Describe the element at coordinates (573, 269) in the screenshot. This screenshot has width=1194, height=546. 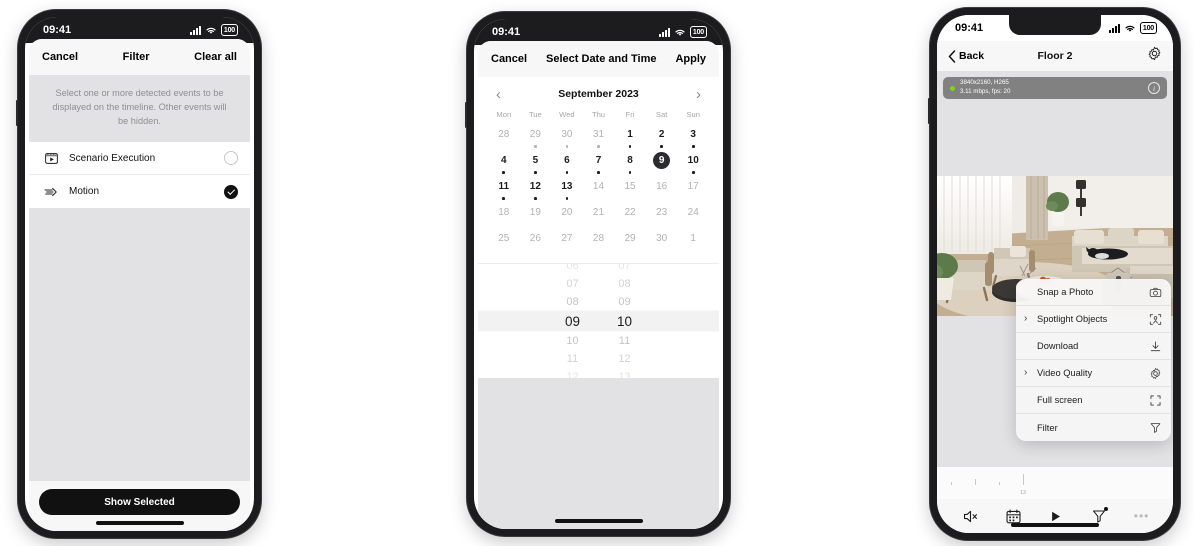
I see `hour-option: 06` at that location.